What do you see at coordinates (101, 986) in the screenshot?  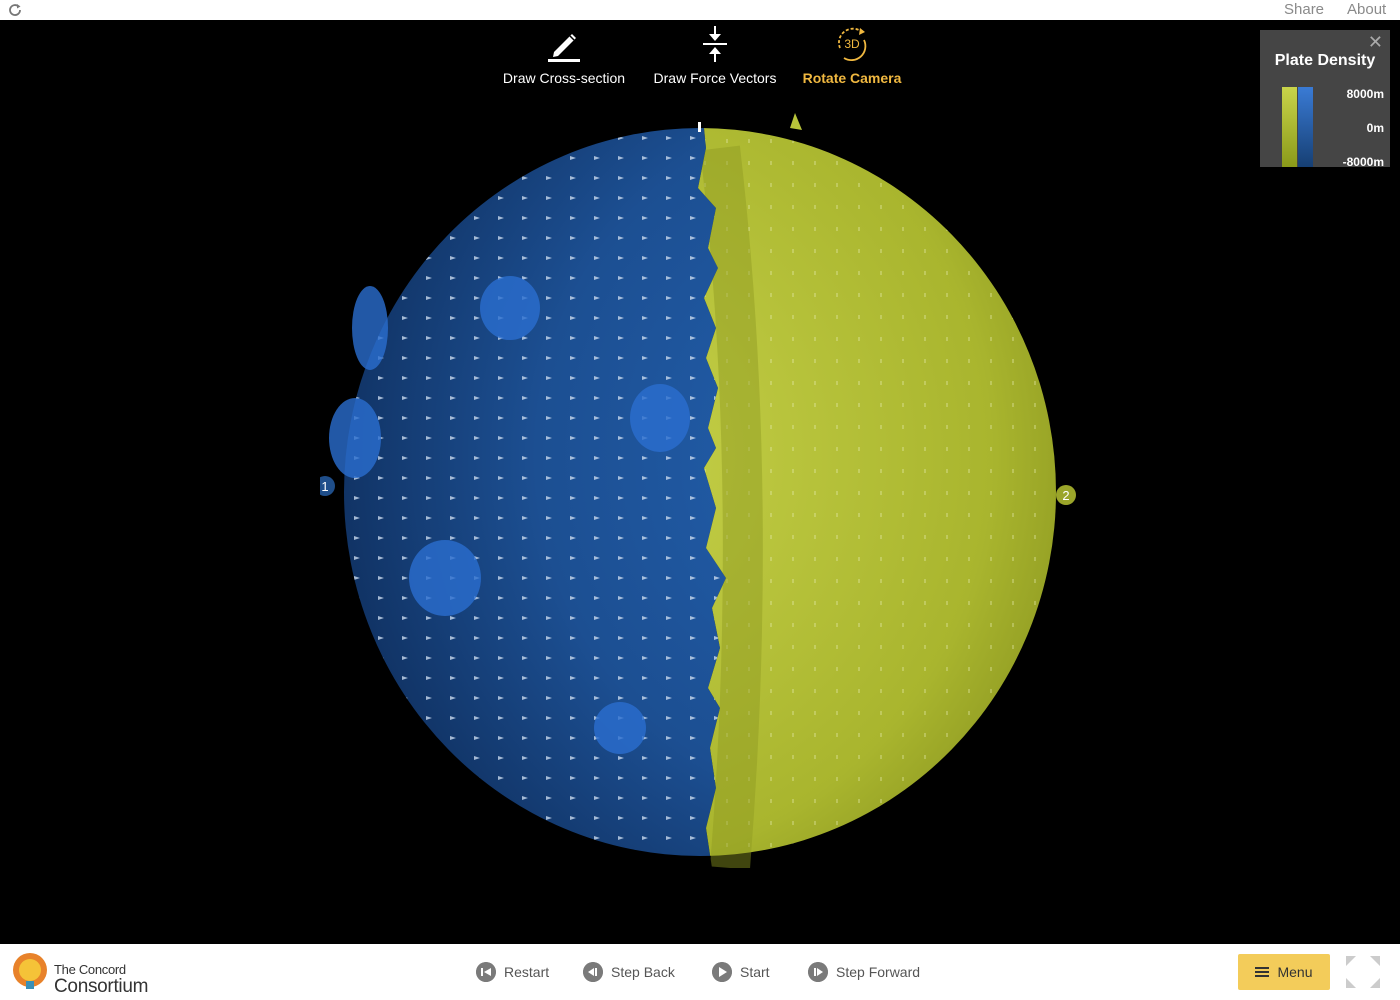 I see `logo-line-2: Consortium` at bounding box center [101, 986].